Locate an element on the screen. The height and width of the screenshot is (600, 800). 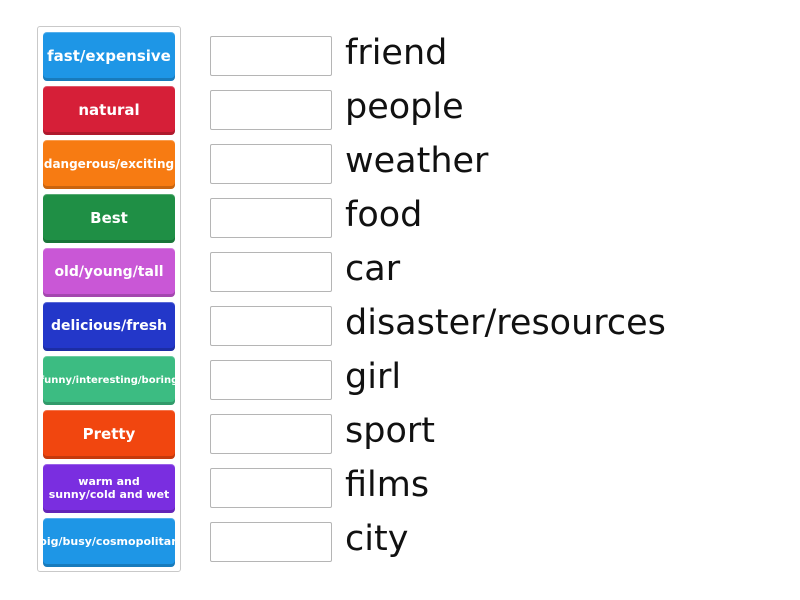
match-row: car is located at coordinates (305, 272).